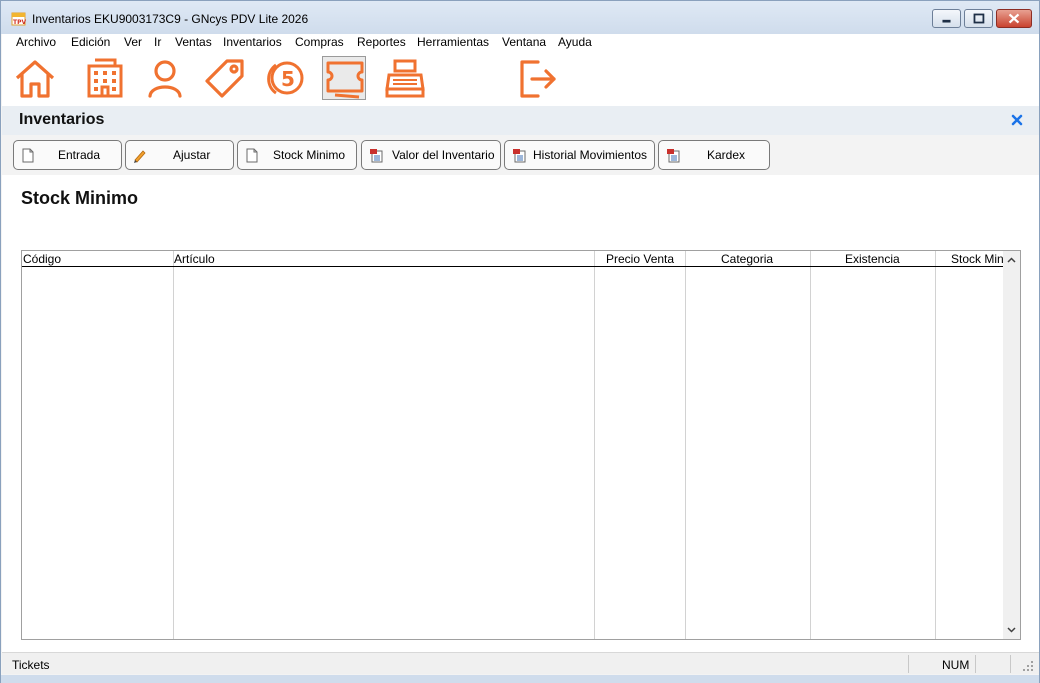  I want to click on home-icon, so click(35, 79).